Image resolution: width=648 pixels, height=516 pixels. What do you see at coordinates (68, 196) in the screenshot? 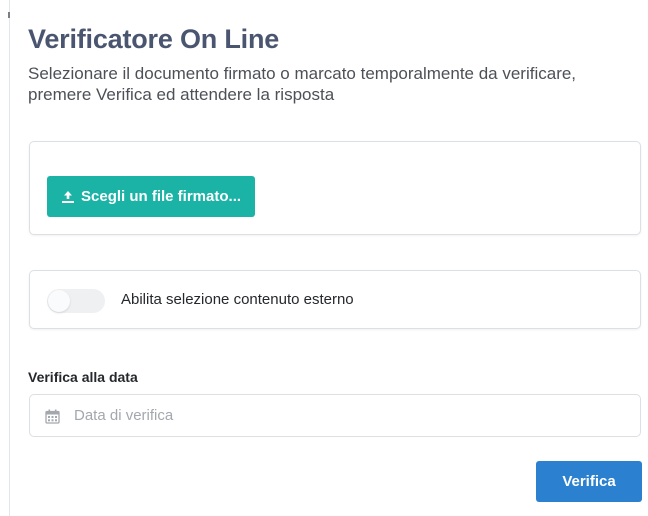
I see `upload-icon` at bounding box center [68, 196].